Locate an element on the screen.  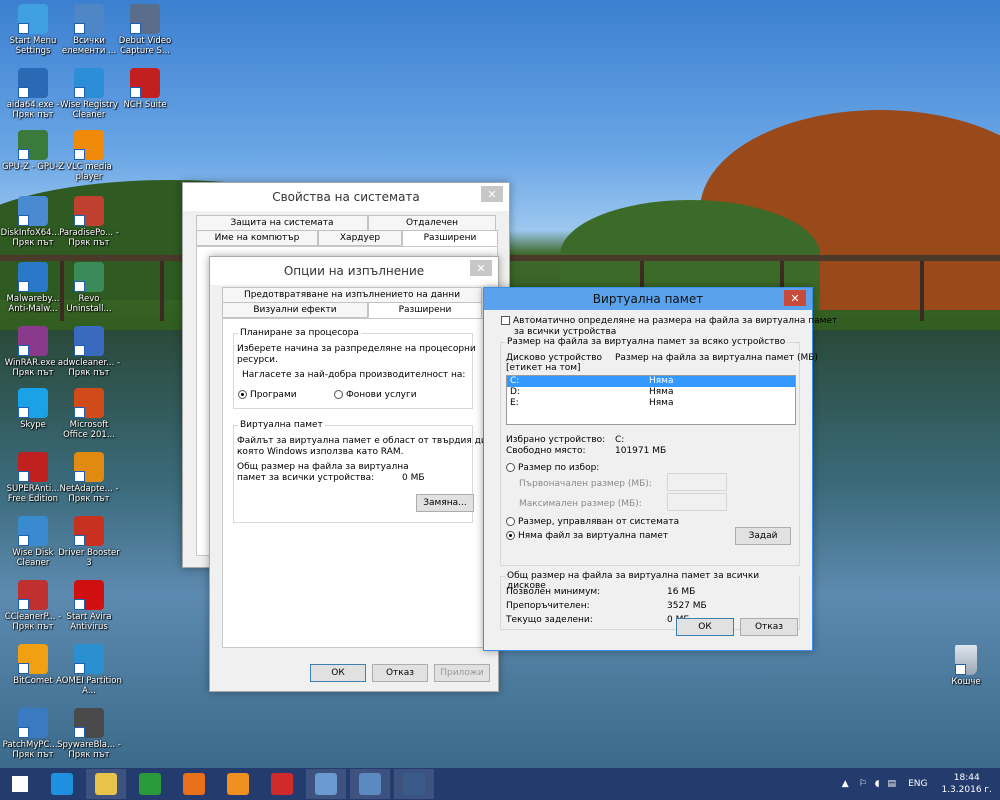
vivaldi-icon is located at coordinates (282, 784).